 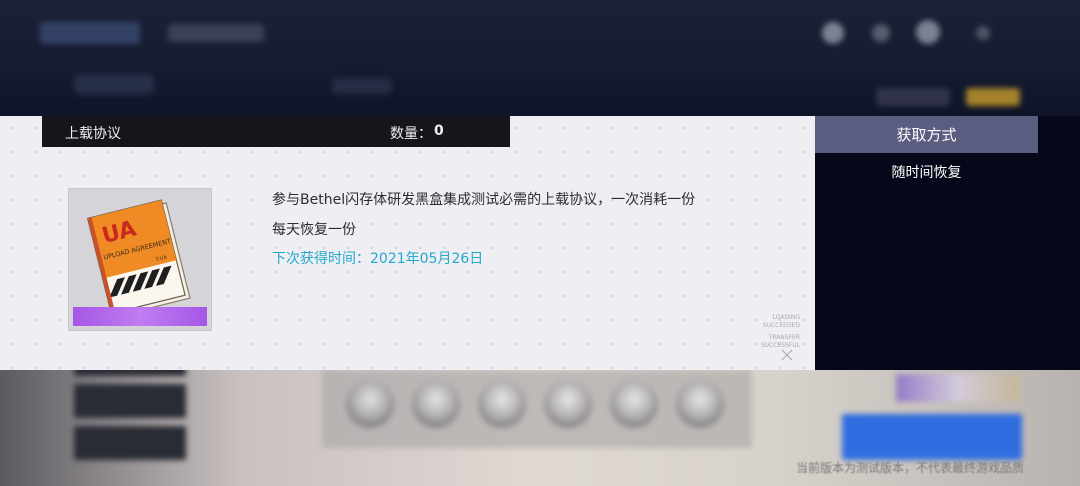 What do you see at coordinates (958, 388) in the screenshot?
I see `bg-character-thumbs` at bounding box center [958, 388].